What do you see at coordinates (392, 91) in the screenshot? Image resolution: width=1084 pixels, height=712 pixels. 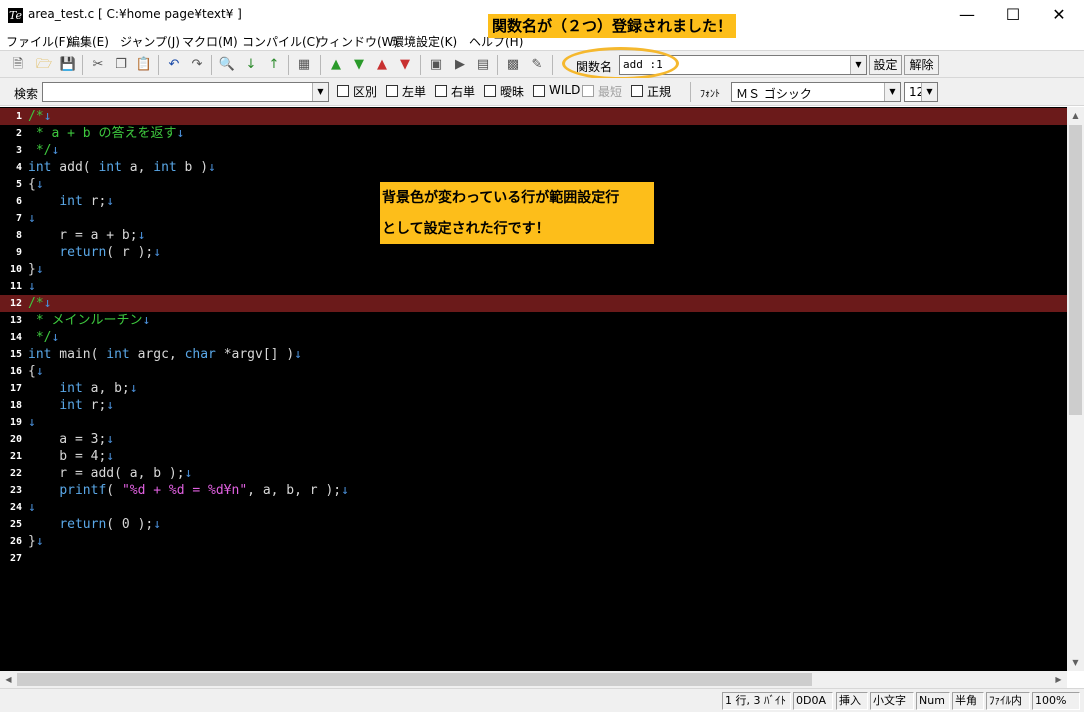 I see `checkbox-left-word` at bounding box center [392, 91].